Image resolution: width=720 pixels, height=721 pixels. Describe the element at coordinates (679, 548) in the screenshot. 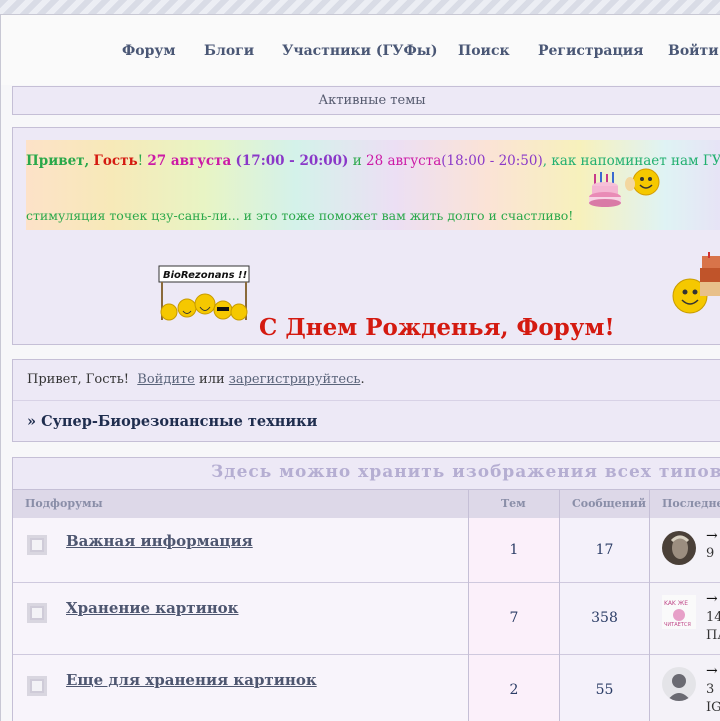

I see `avatar` at that location.